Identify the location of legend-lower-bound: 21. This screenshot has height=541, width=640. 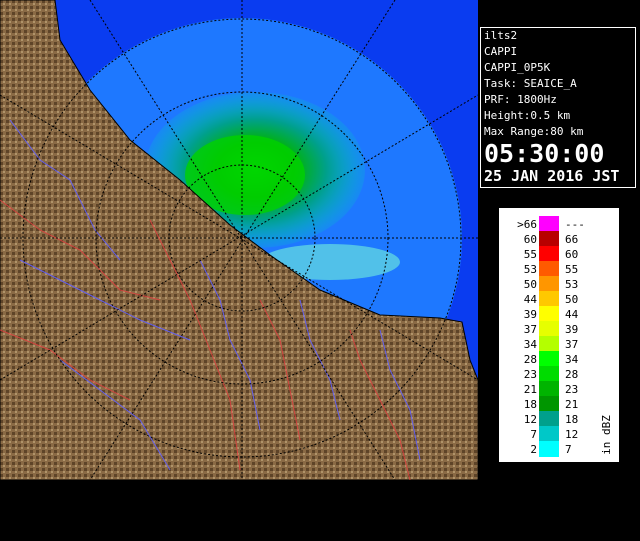
(530, 389).